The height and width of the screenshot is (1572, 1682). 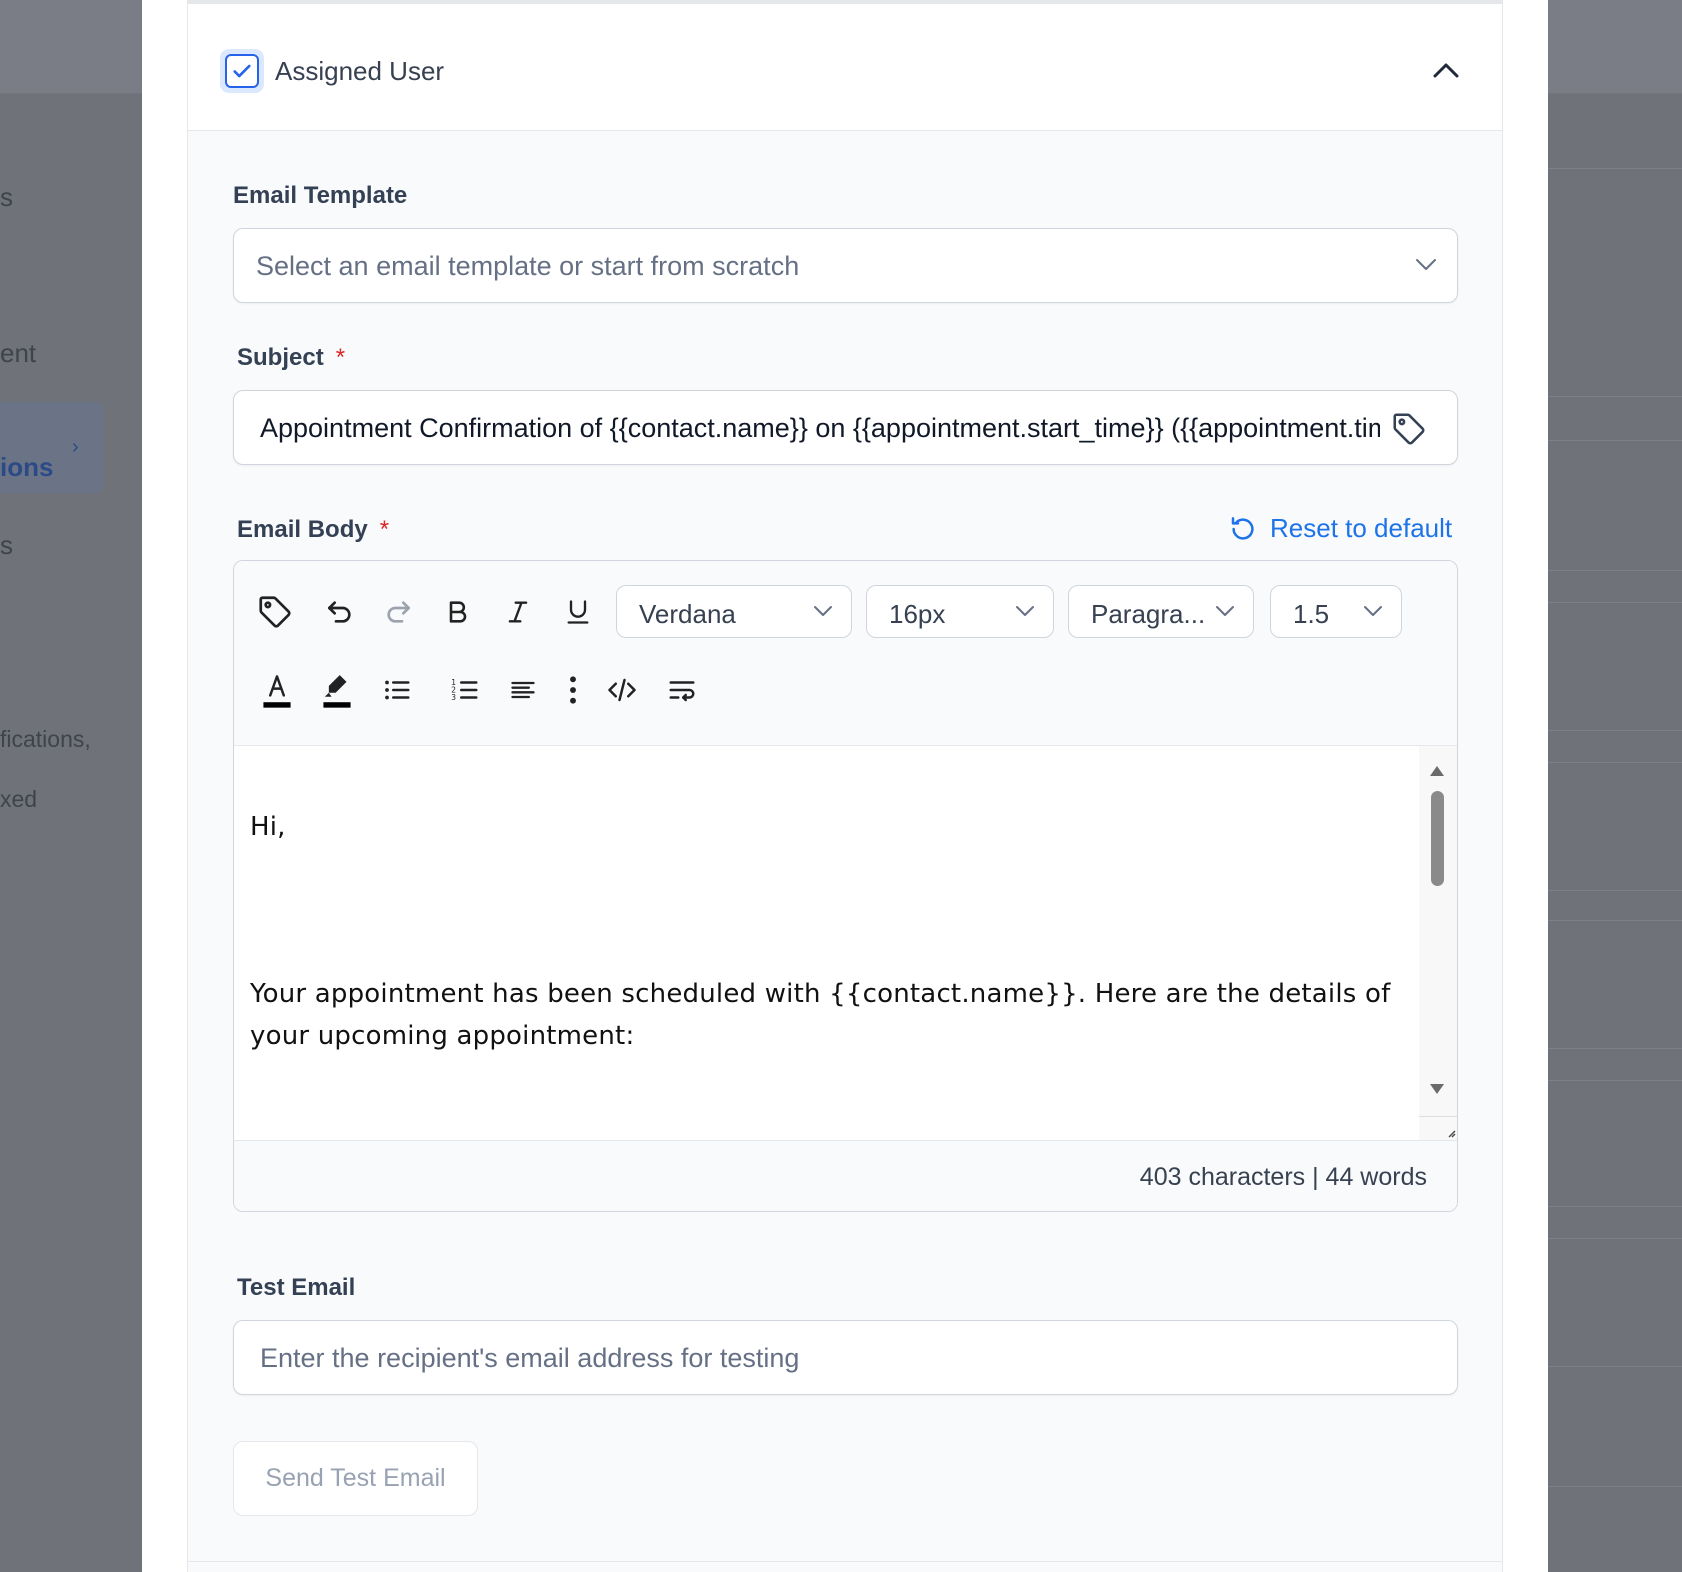 I want to click on background-sidebar-item: ions, so click(x=27, y=467).